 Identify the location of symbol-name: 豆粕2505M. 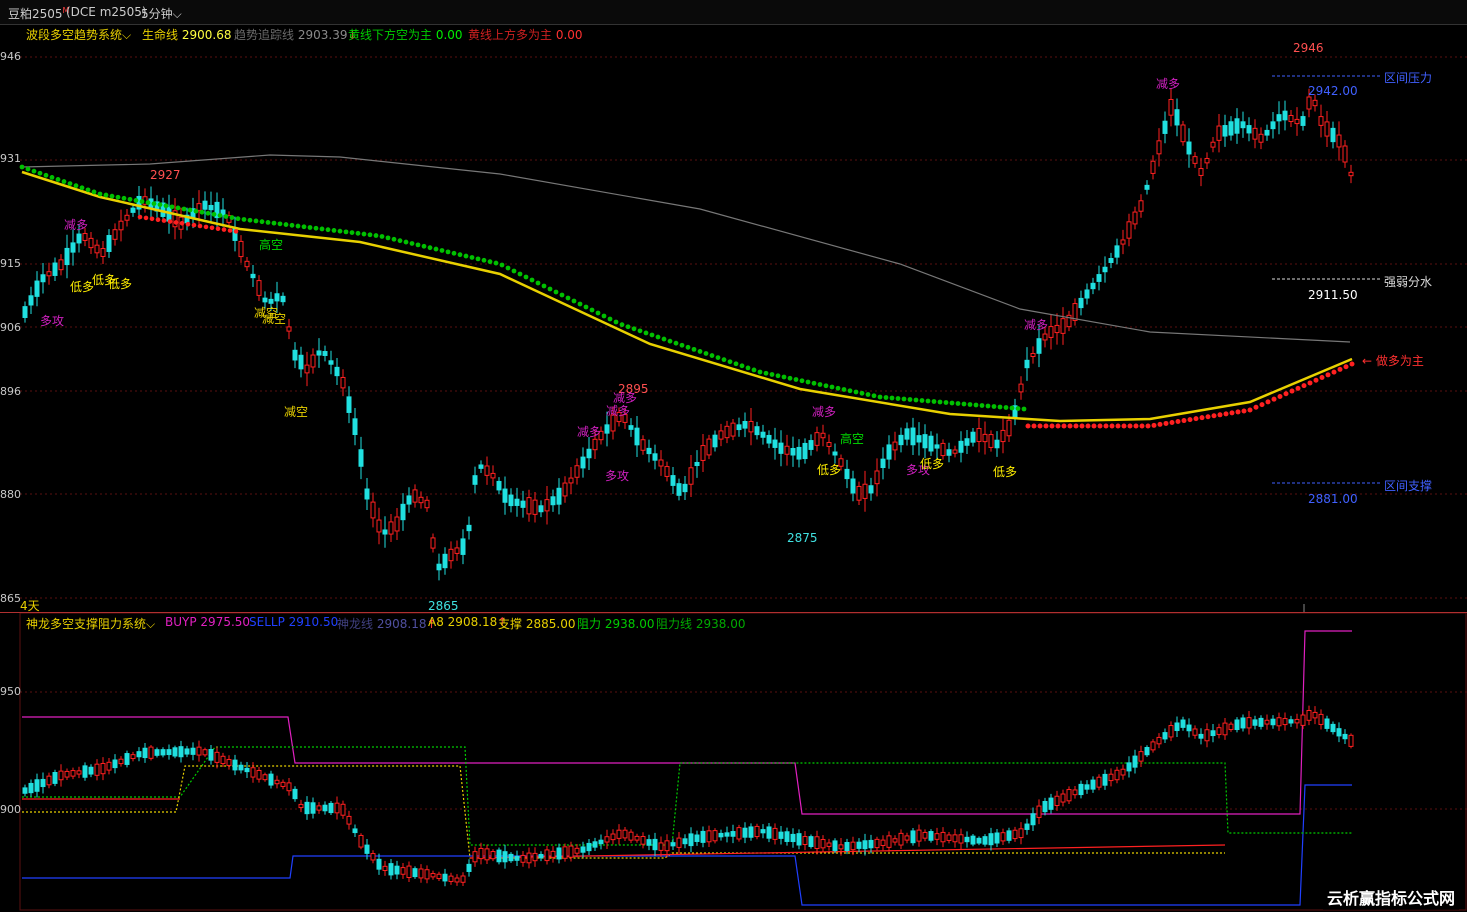
(38, 13).